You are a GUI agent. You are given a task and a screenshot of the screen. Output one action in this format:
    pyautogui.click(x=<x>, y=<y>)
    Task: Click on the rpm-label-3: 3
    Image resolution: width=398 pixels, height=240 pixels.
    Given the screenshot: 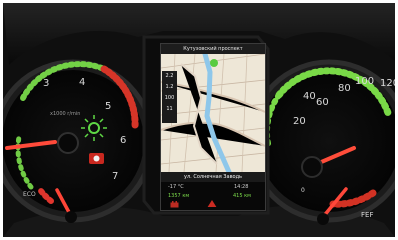 What is the action you would take?
    pyautogui.click(x=46, y=83)
    